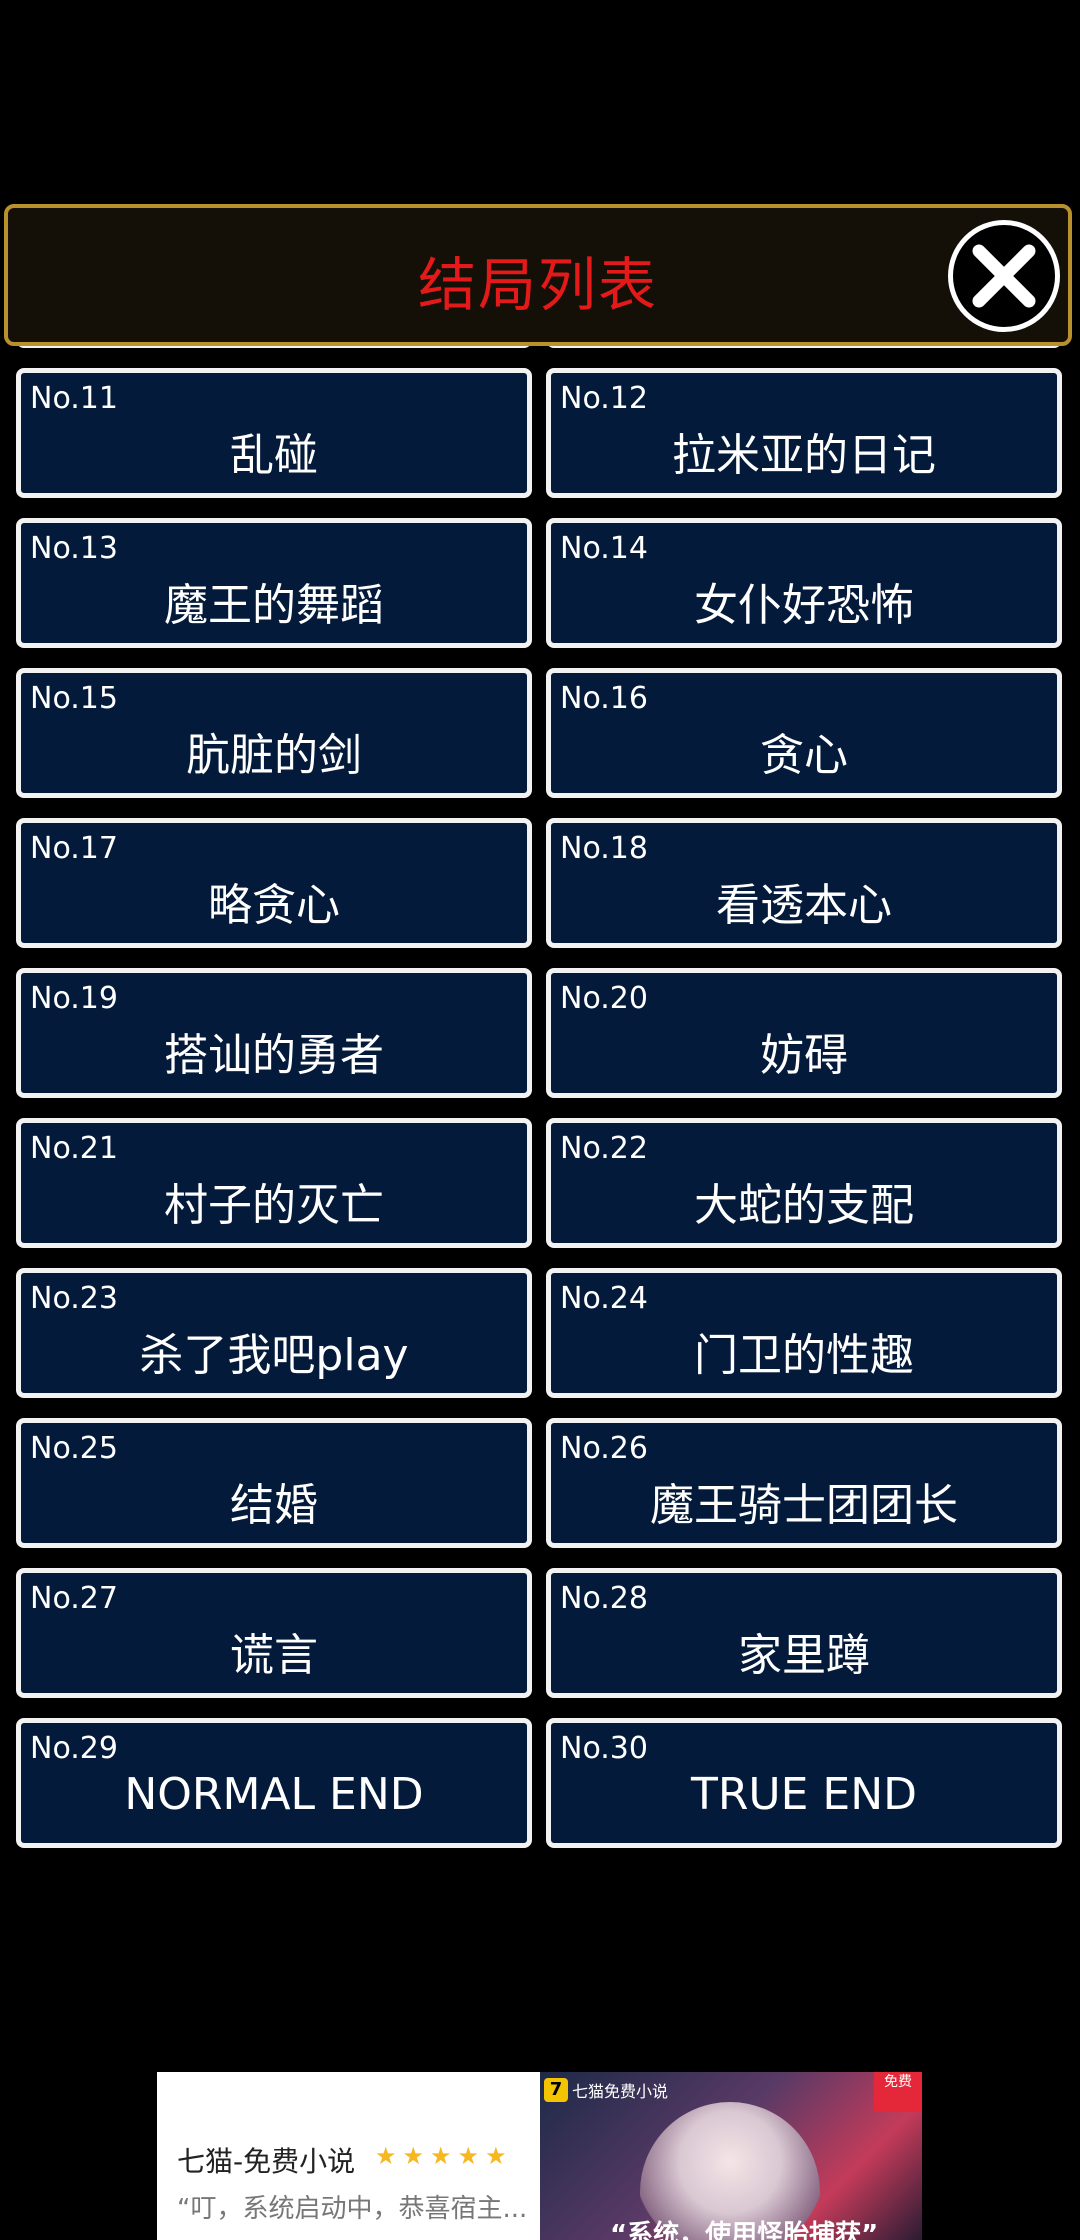  I want to click on ending-number: No.18, so click(604, 848).